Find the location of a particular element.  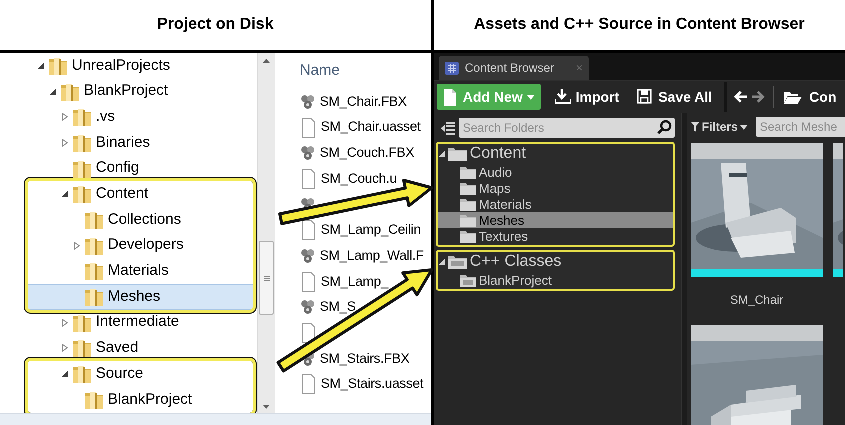

grid-icon is located at coordinates (452, 68).